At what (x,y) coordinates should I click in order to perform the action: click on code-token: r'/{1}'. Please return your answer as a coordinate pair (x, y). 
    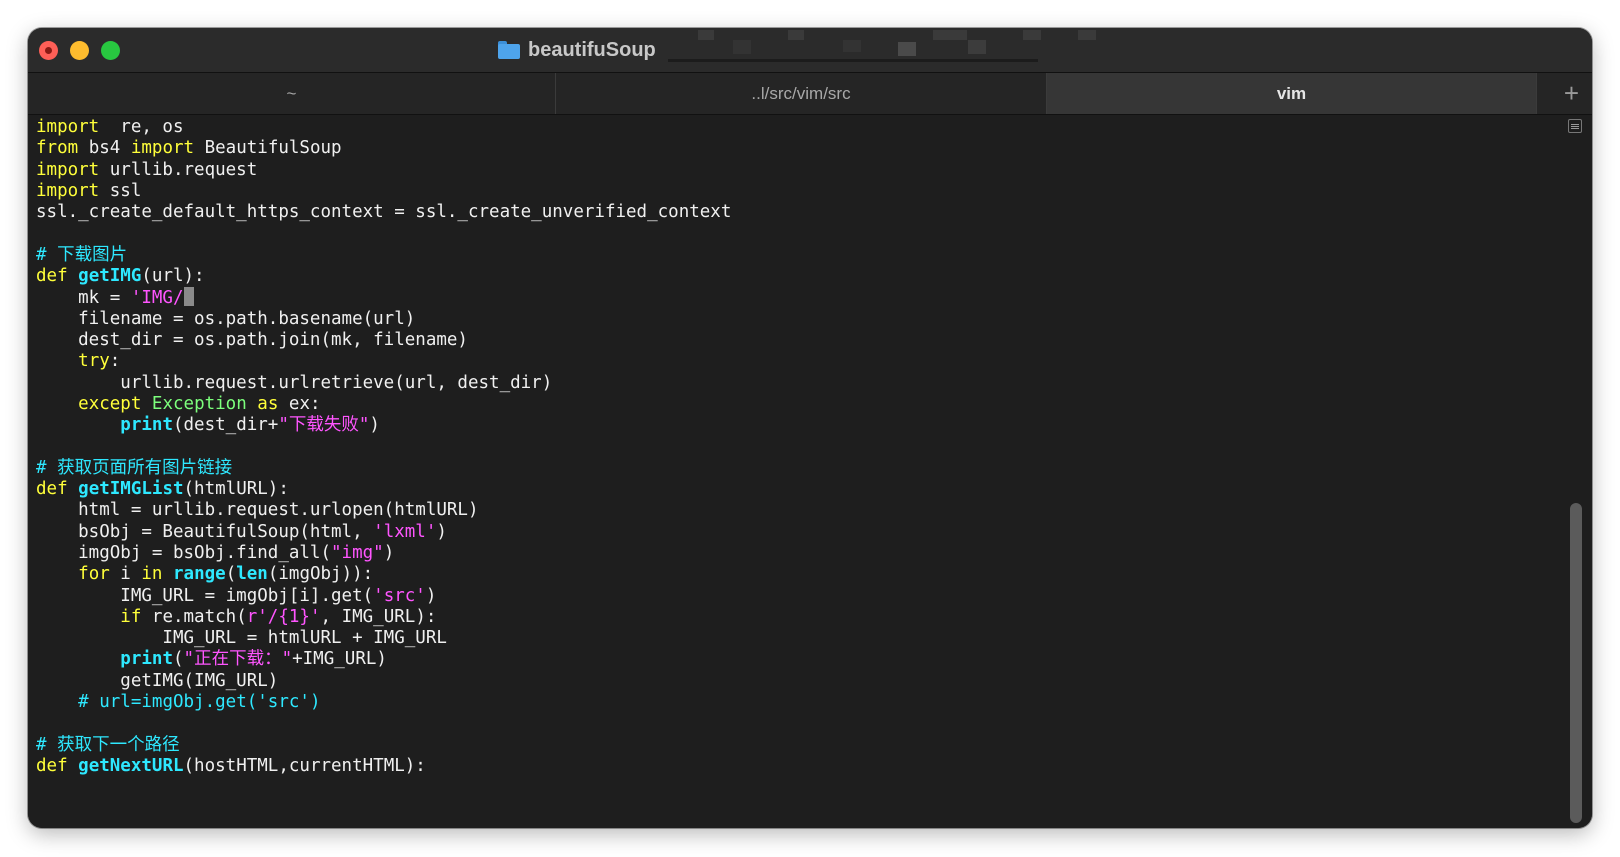
    Looking at the image, I should click on (283, 616).